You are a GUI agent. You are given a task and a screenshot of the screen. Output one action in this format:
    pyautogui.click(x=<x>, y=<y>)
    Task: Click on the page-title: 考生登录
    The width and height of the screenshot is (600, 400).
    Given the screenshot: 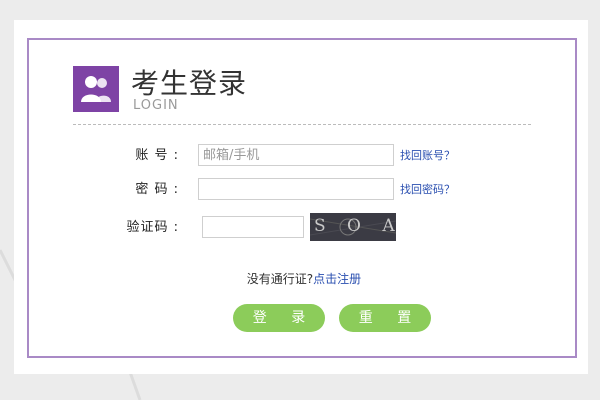 What is the action you would take?
    pyautogui.click(x=189, y=83)
    